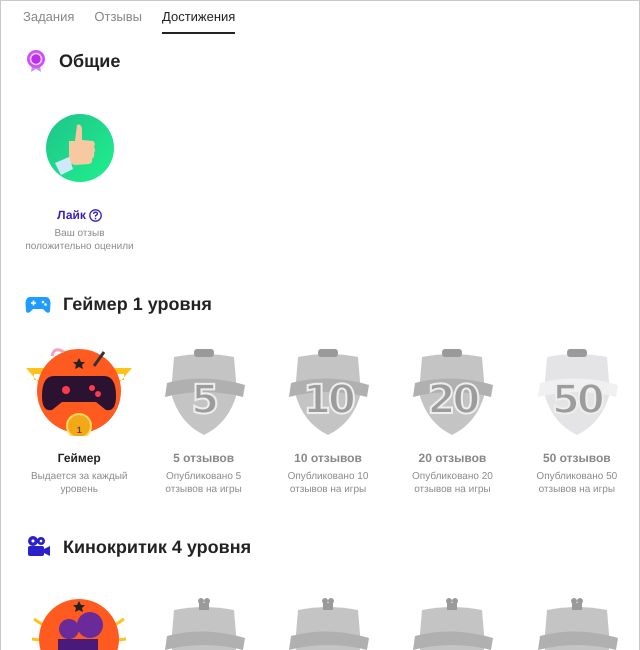 This screenshot has height=650, width=640. Describe the element at coordinates (199, 21) in the screenshot. I see `tab: Достижения` at that location.